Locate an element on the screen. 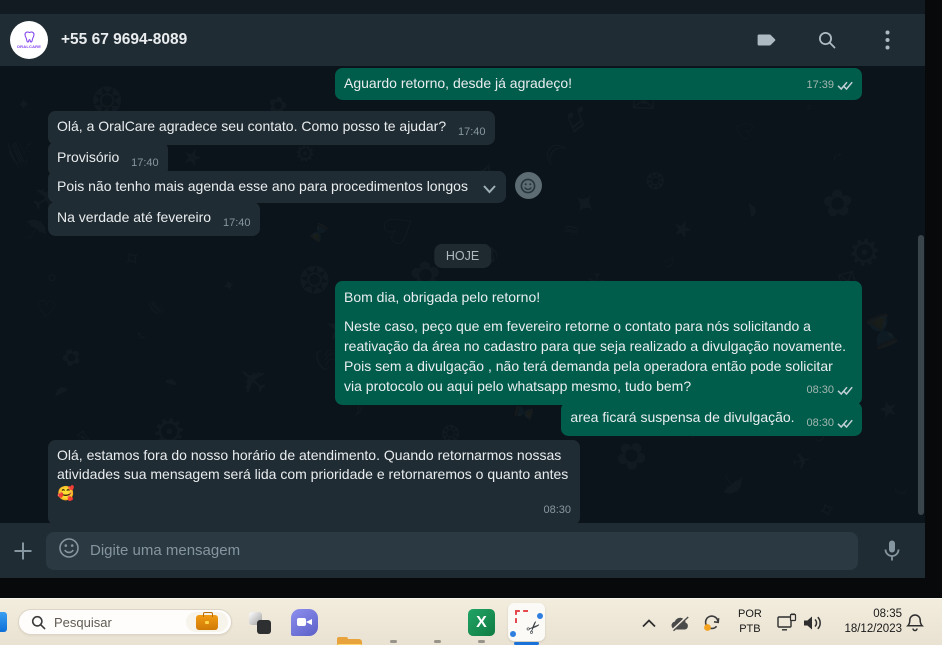  emoji-icon is located at coordinates (69, 550).